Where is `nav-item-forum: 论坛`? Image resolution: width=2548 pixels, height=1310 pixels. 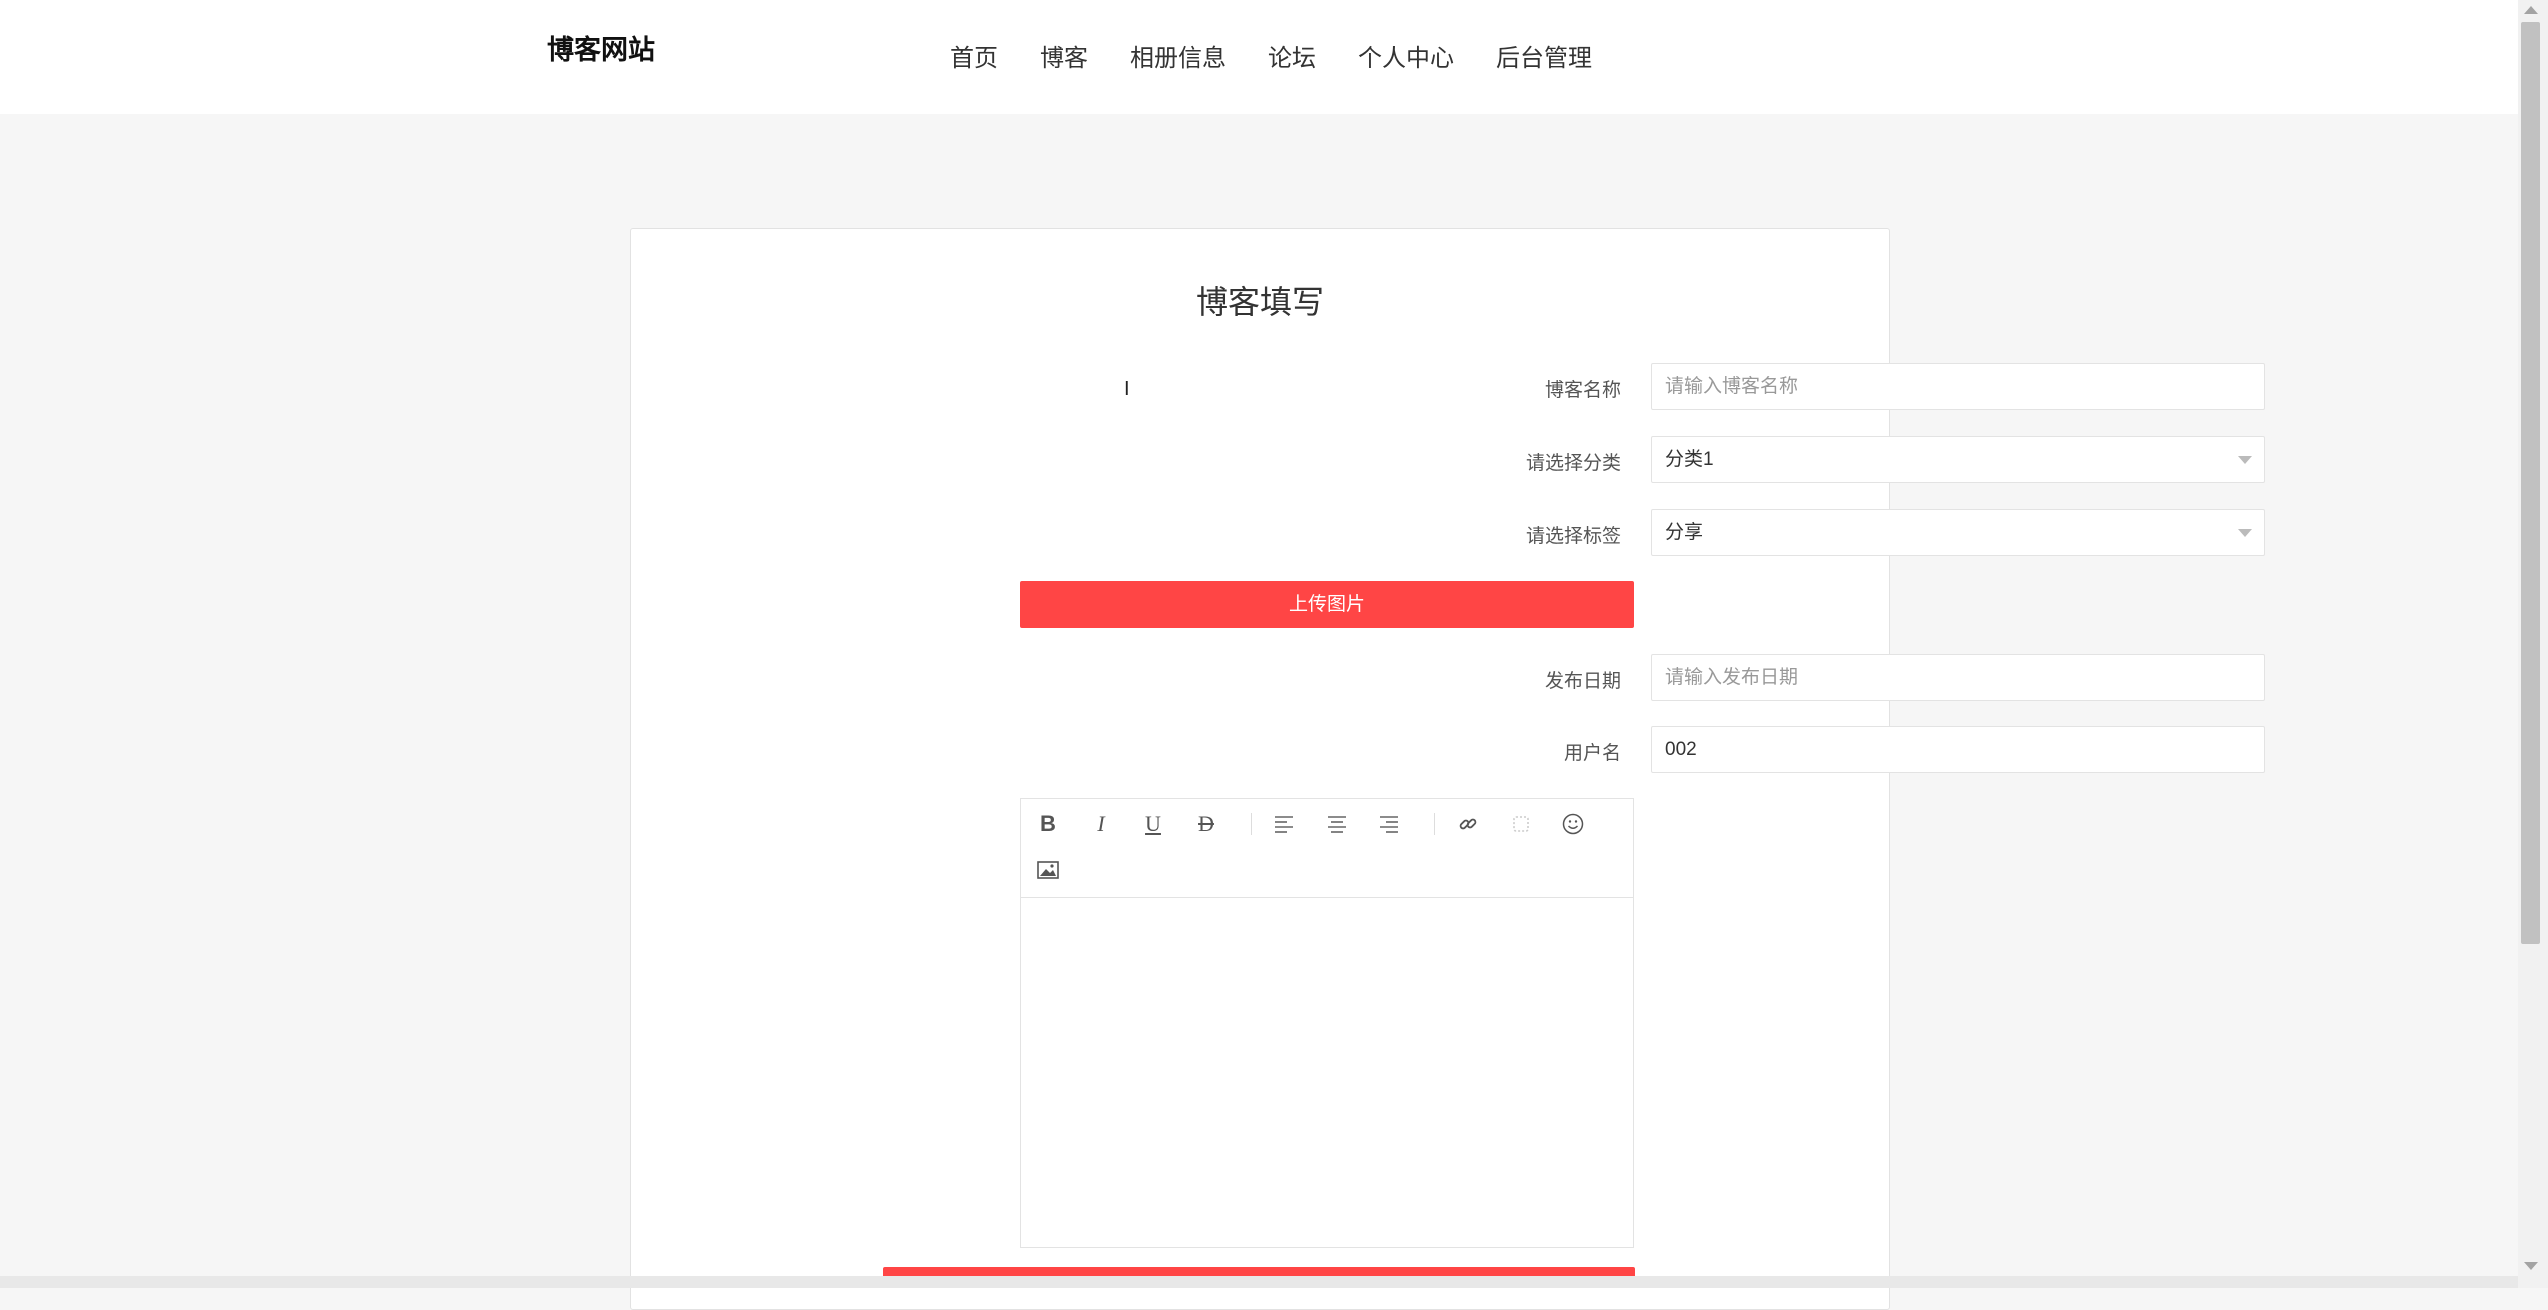 nav-item-forum: 论坛 is located at coordinates (1292, 55).